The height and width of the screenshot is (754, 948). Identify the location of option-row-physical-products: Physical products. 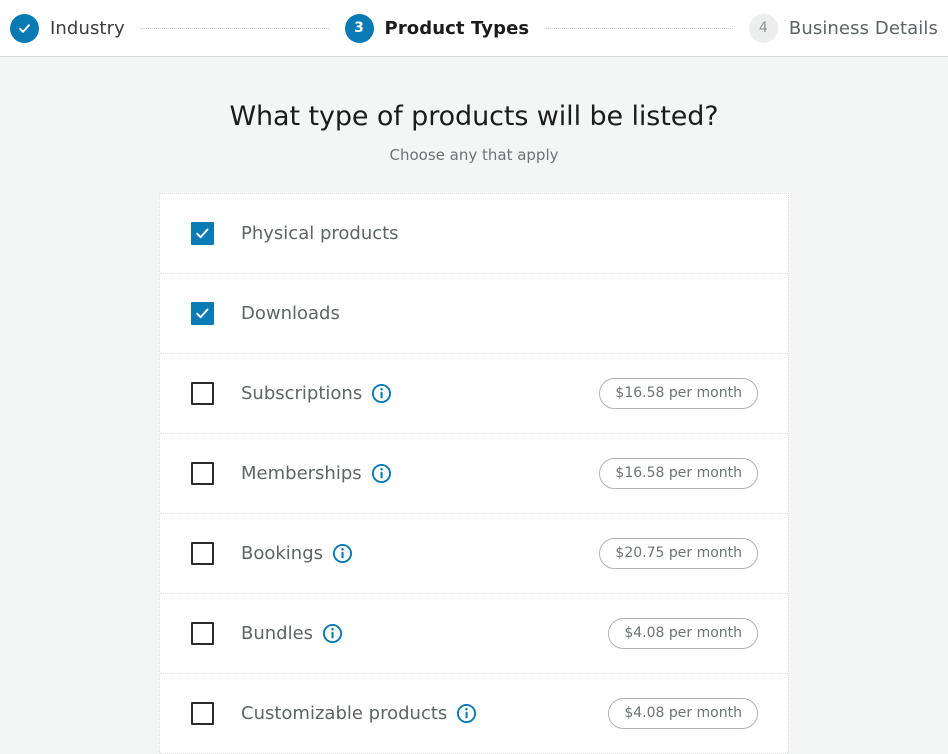
(474, 234).